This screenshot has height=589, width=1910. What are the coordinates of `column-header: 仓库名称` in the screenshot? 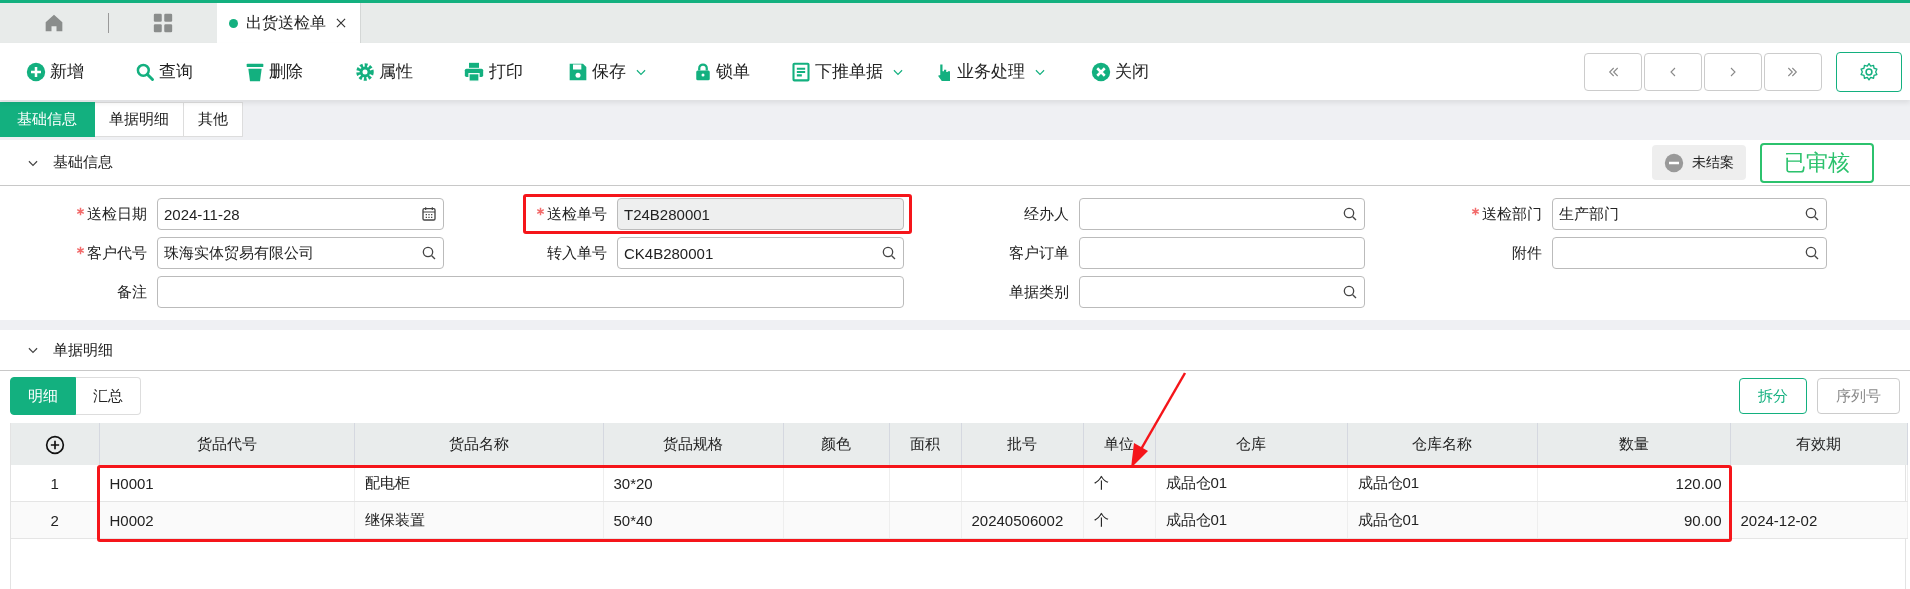 It's located at (1442, 444).